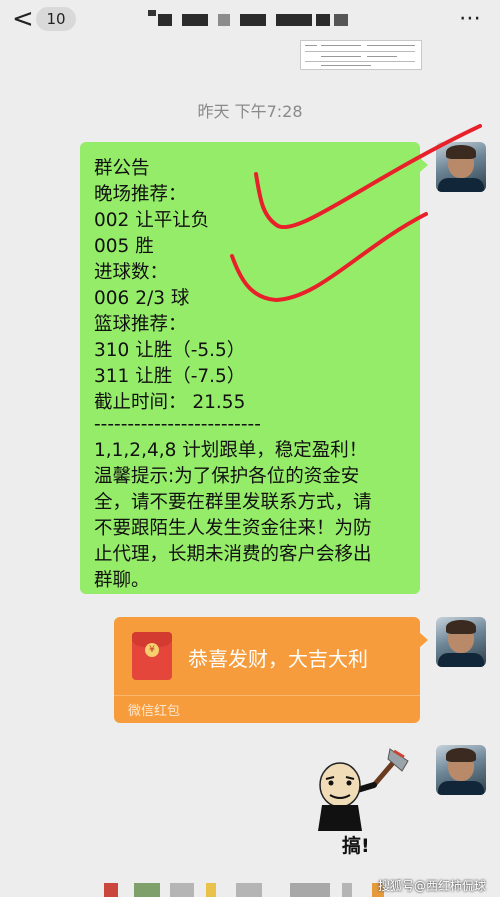  Describe the element at coordinates (233, 502) in the screenshot. I see `announcement-line: 全，请不要在群里发联系方式，请` at that location.